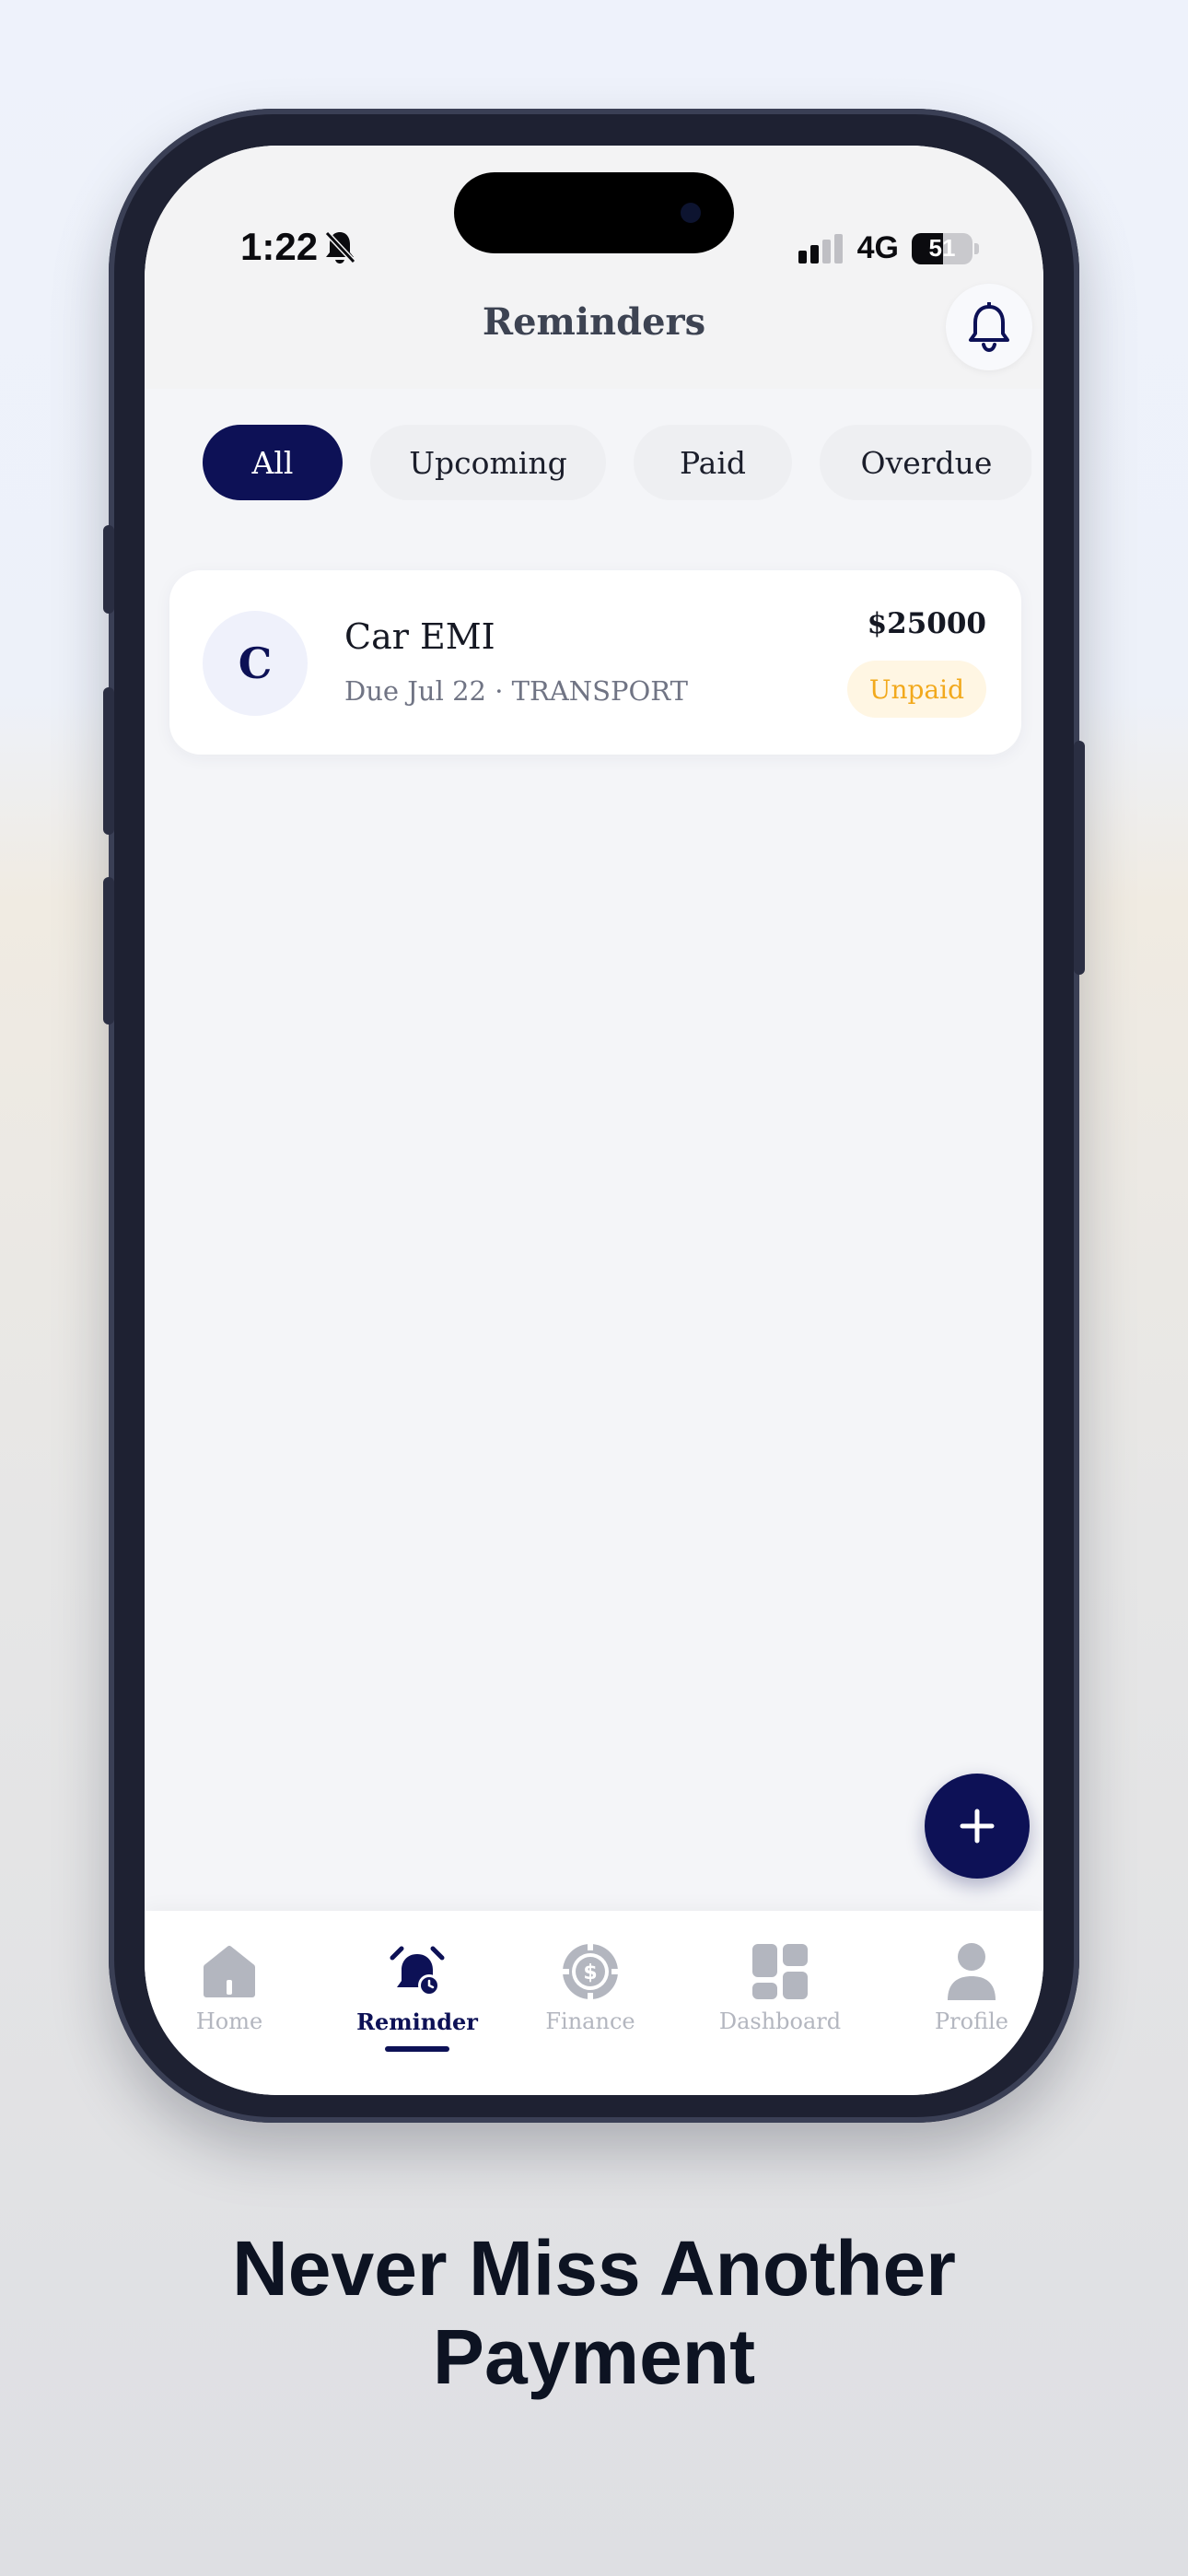 The width and height of the screenshot is (1188, 2576). What do you see at coordinates (617, 462) in the screenshot?
I see `filter-tabs: All Upcoming Paid Overdue` at bounding box center [617, 462].